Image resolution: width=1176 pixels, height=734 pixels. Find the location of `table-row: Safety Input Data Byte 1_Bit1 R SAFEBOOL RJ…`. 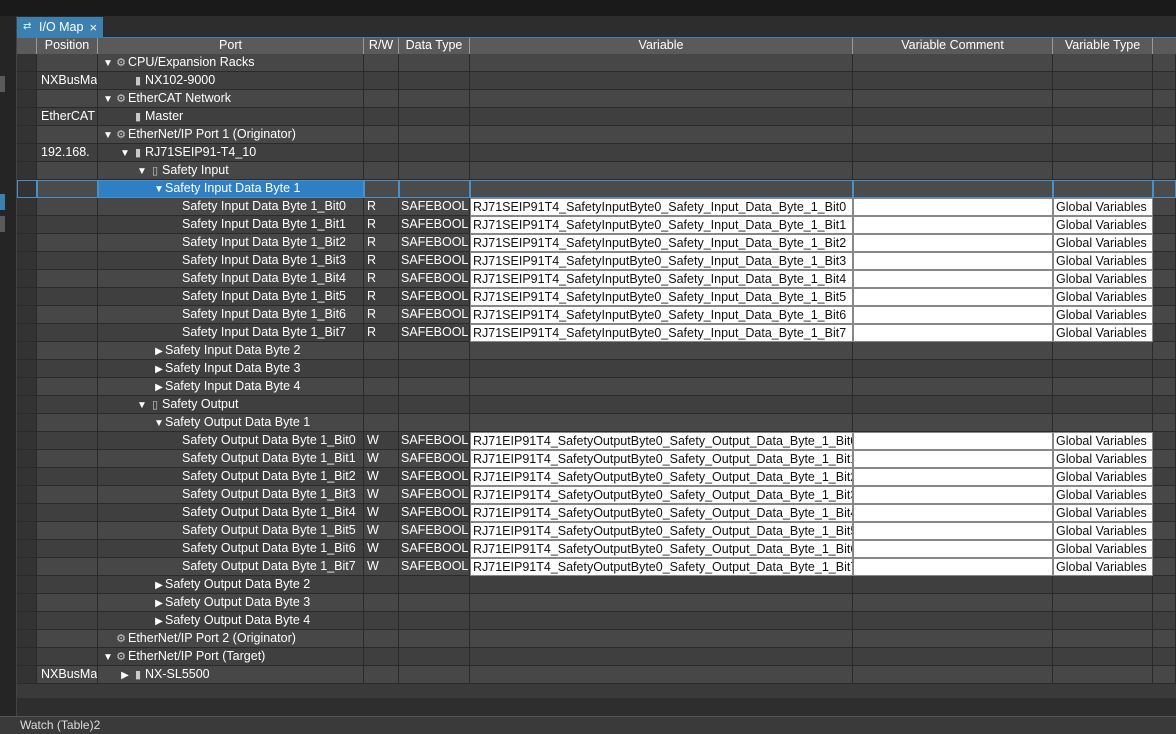

table-row: Safety Input Data Byte 1_Bit1 R SAFEBOOL RJ… is located at coordinates (596, 225).